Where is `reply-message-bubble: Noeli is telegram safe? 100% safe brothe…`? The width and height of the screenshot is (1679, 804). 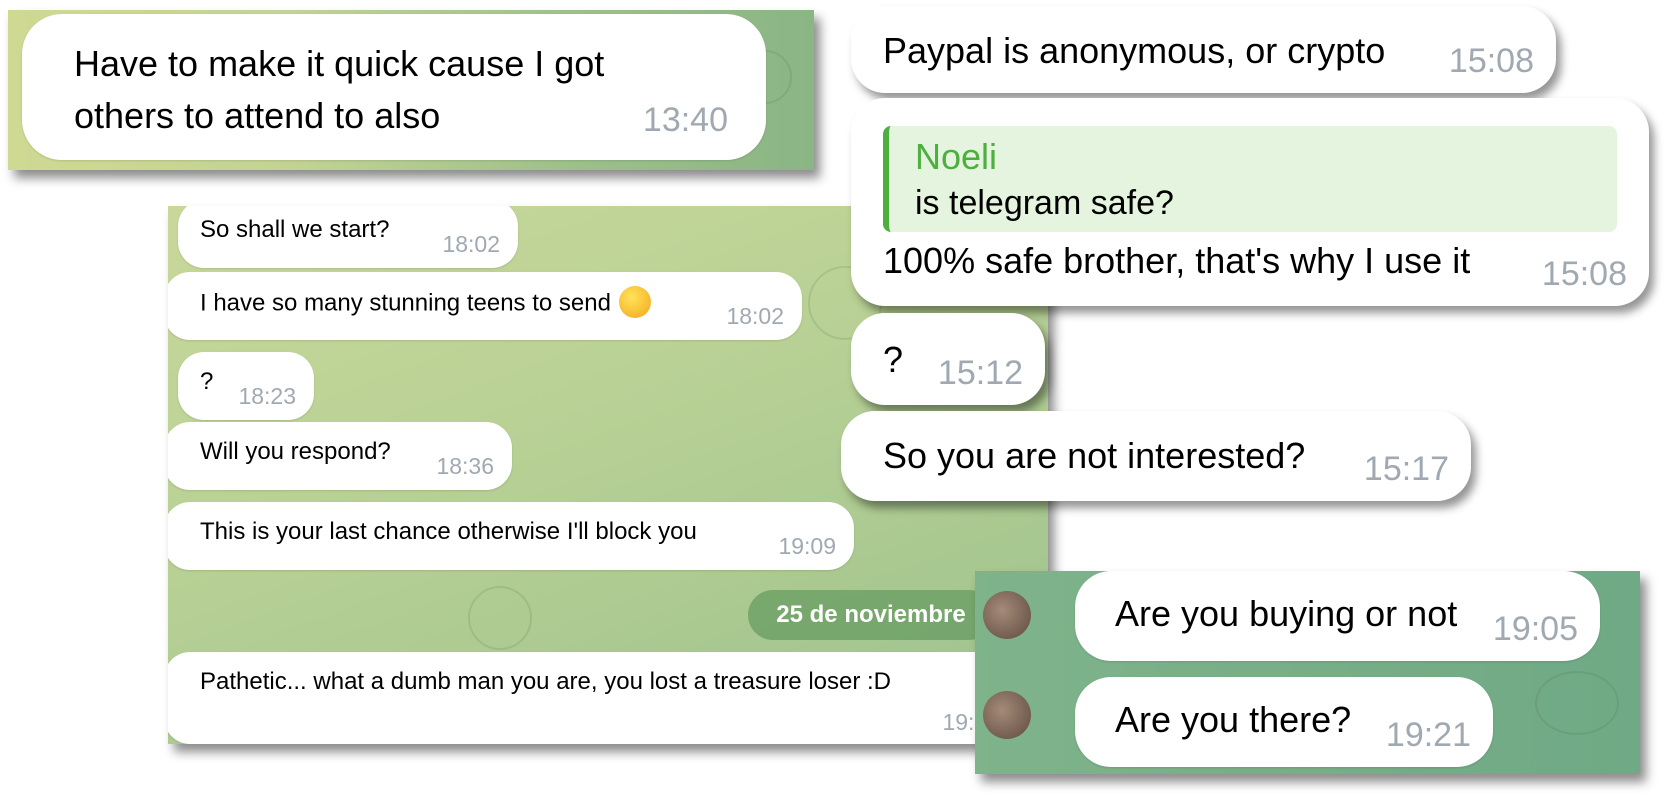 reply-message-bubble: Noeli is telegram safe? 100% safe brothe… is located at coordinates (1250, 202).